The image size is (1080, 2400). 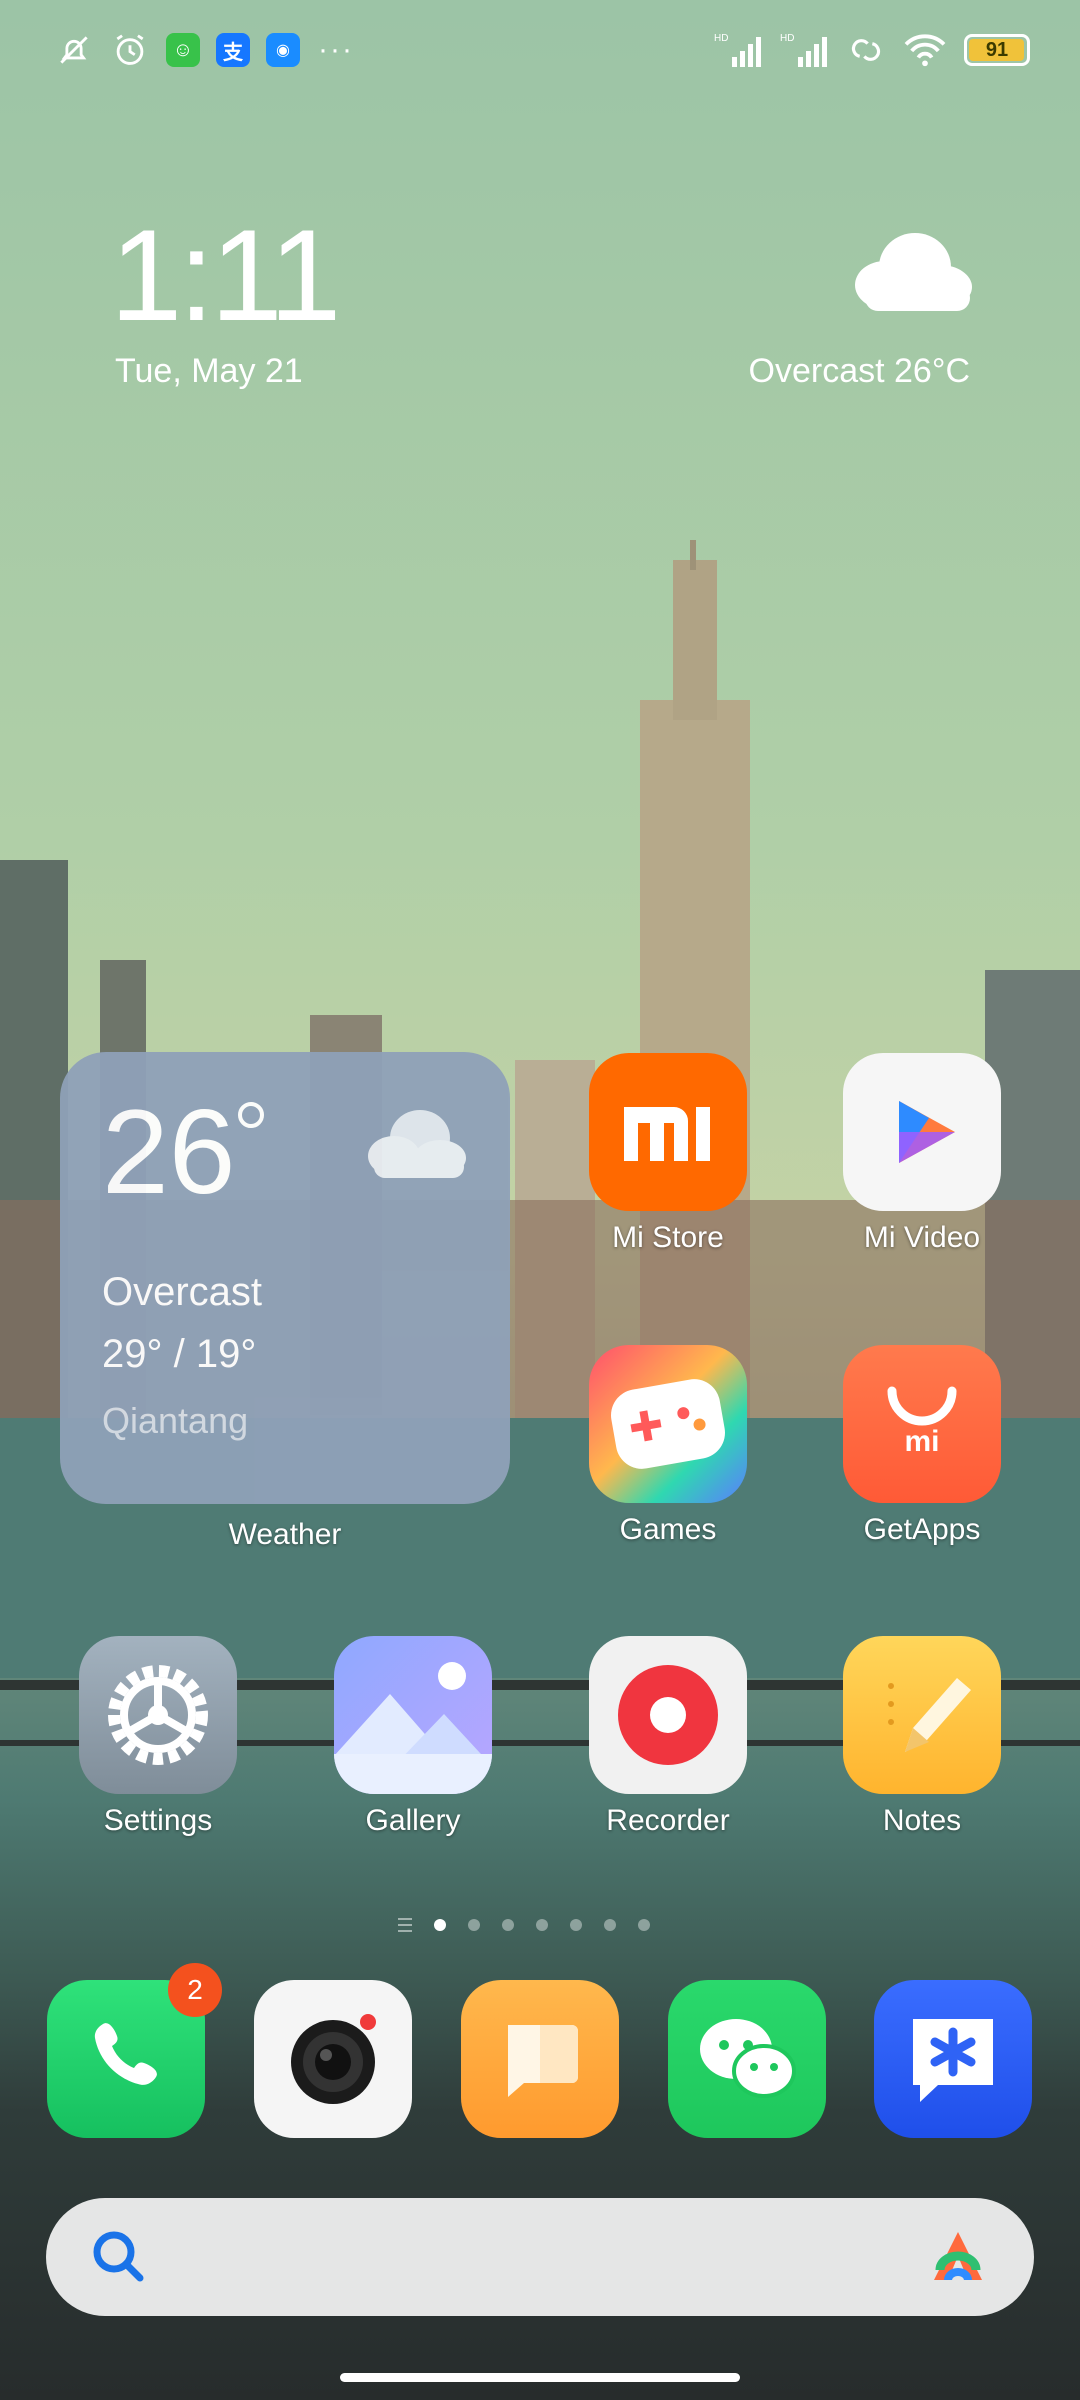 I want to click on gallery-label: Gallery, so click(x=413, y=1820).